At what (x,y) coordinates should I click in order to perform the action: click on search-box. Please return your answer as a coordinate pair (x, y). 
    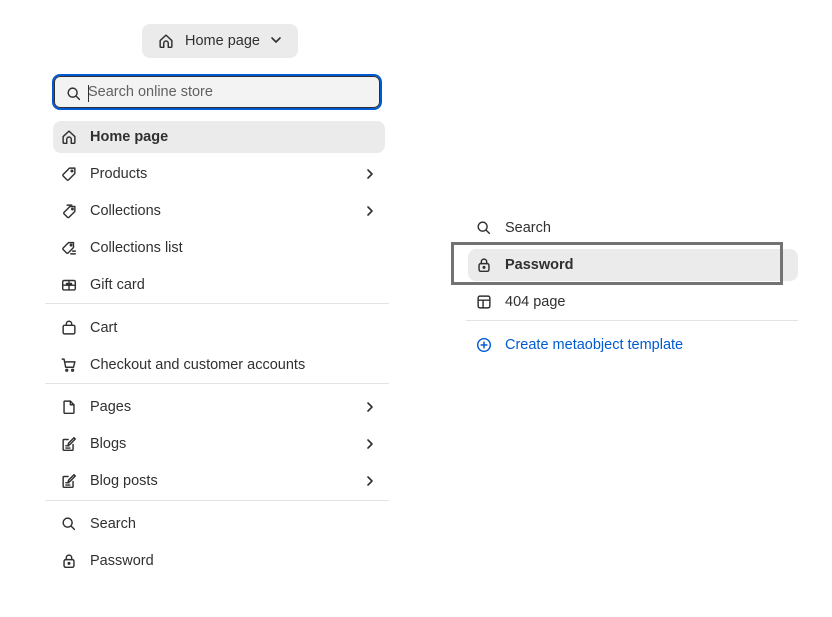
    Looking at the image, I should click on (217, 92).